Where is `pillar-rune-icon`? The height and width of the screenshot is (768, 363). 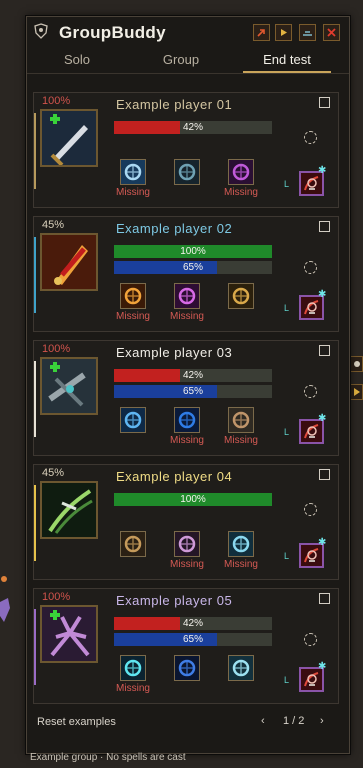
pillar-rune-icon is located at coordinates (187, 172).